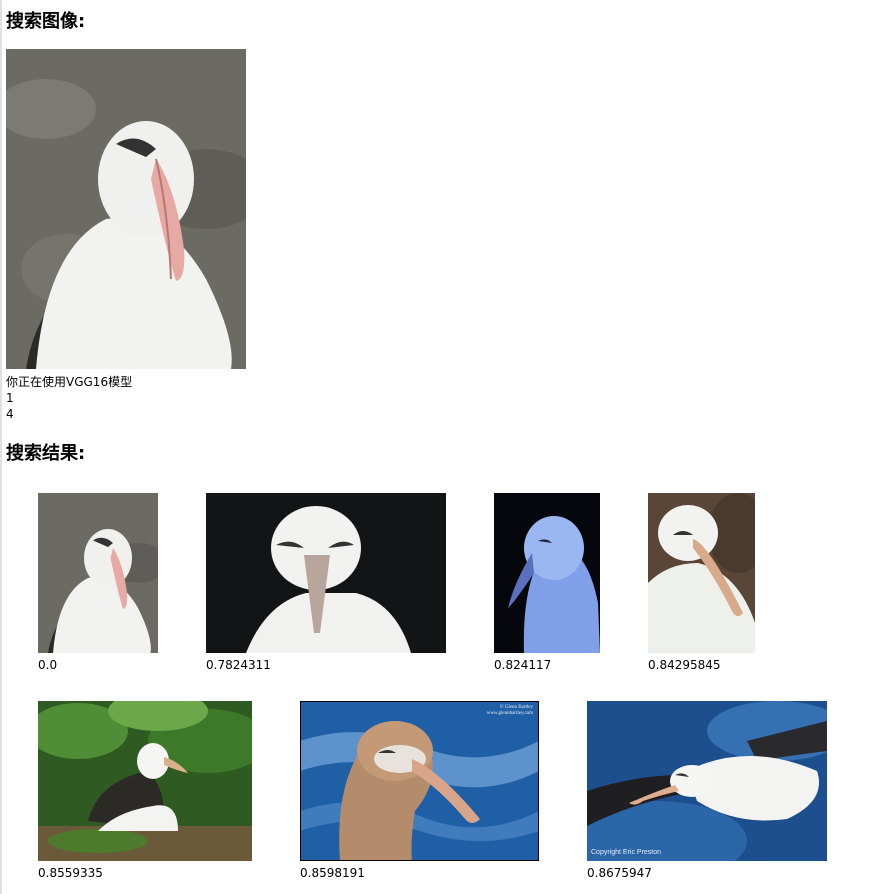 This screenshot has width=872, height=894. What do you see at coordinates (126, 209) in the screenshot?
I see `query-image` at bounding box center [126, 209].